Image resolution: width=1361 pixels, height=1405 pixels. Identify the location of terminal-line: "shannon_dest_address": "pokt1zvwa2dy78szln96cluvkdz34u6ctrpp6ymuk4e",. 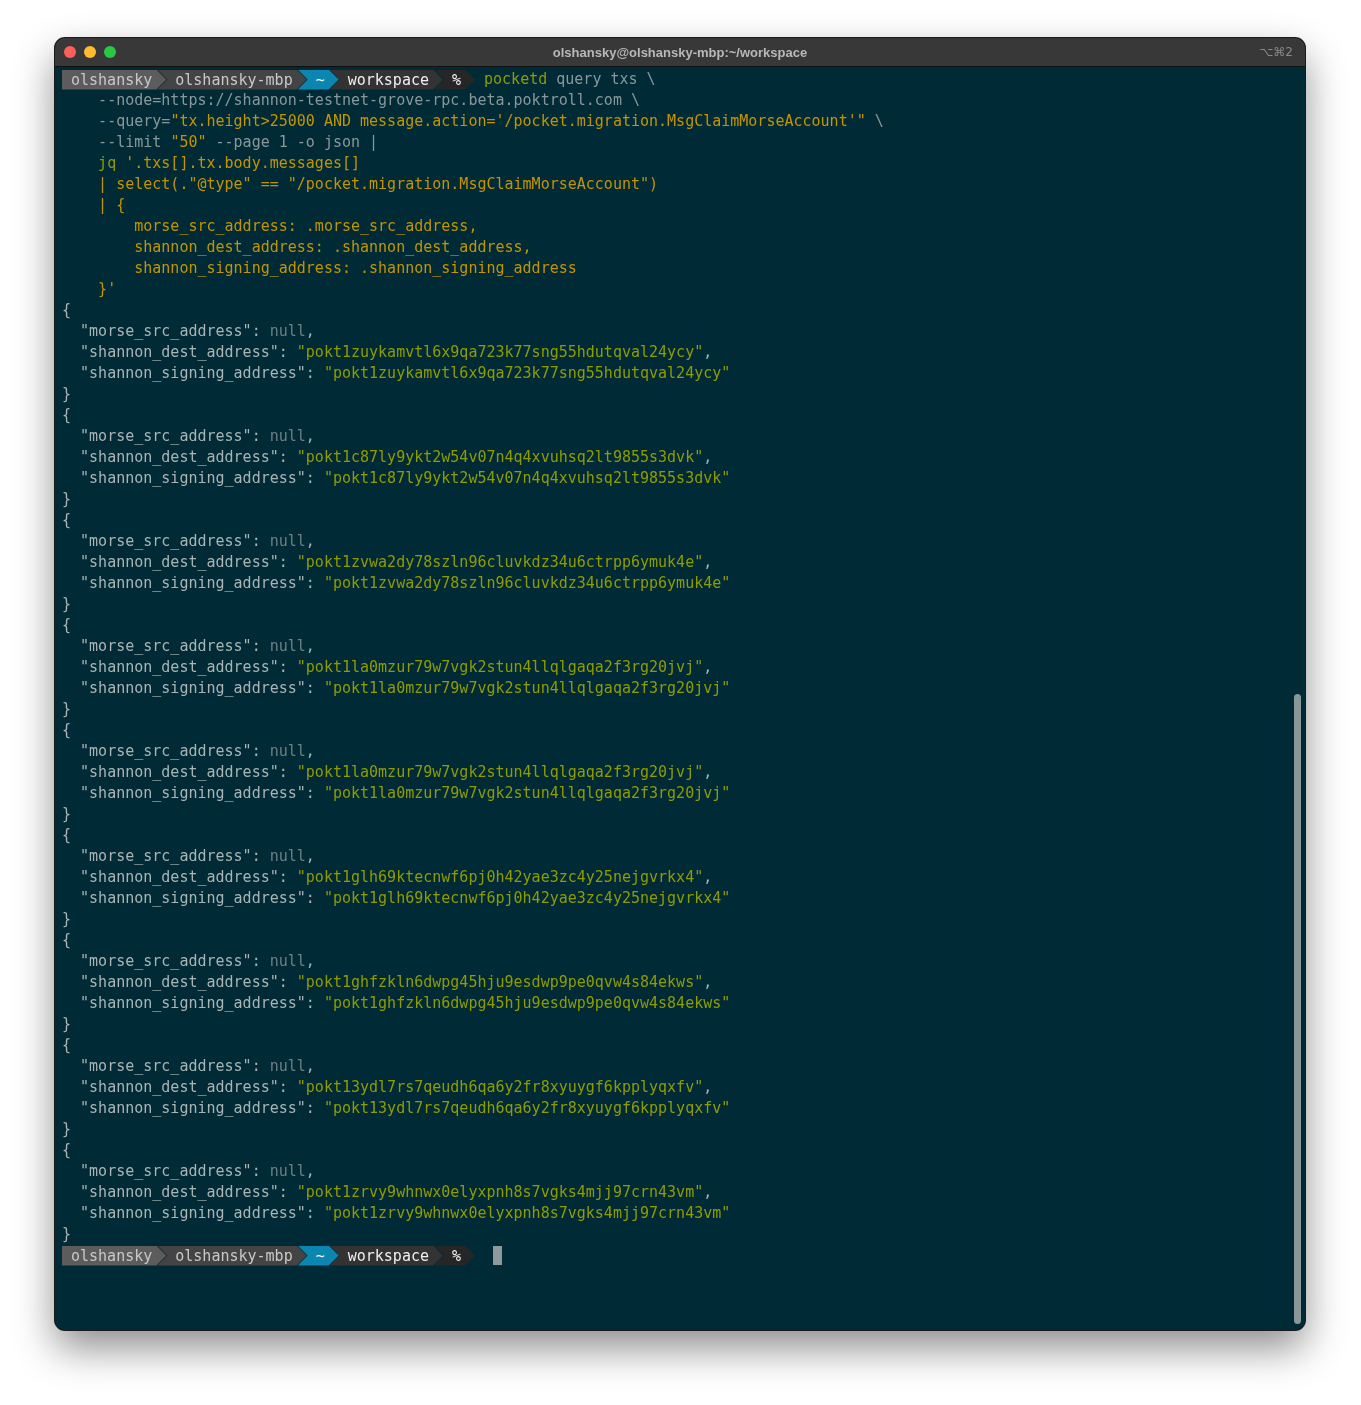
(396, 562).